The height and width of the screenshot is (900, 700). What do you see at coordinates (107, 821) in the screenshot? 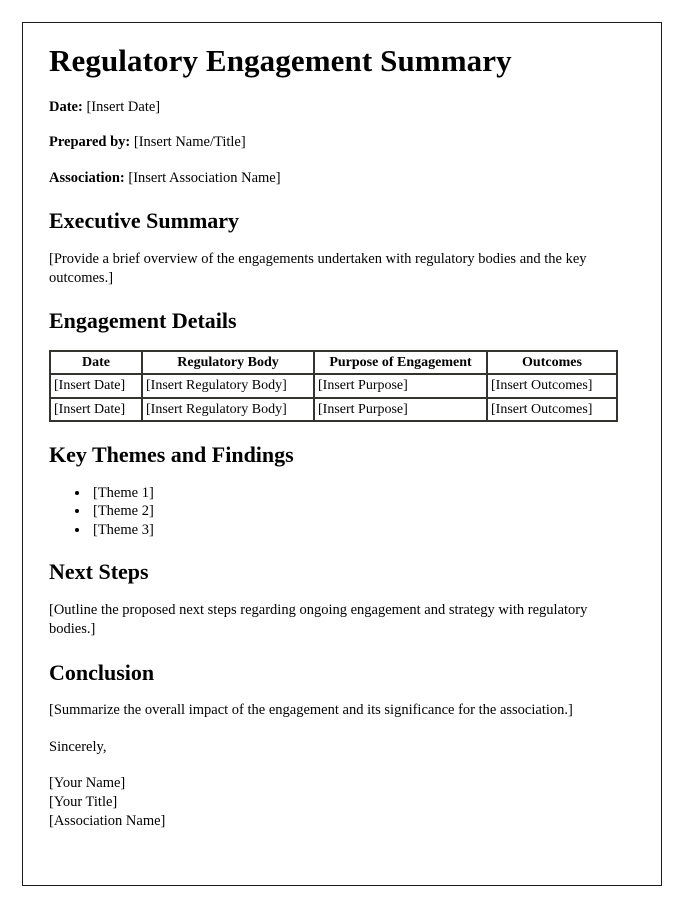
I see `signature-association: [Association Name]` at bounding box center [107, 821].